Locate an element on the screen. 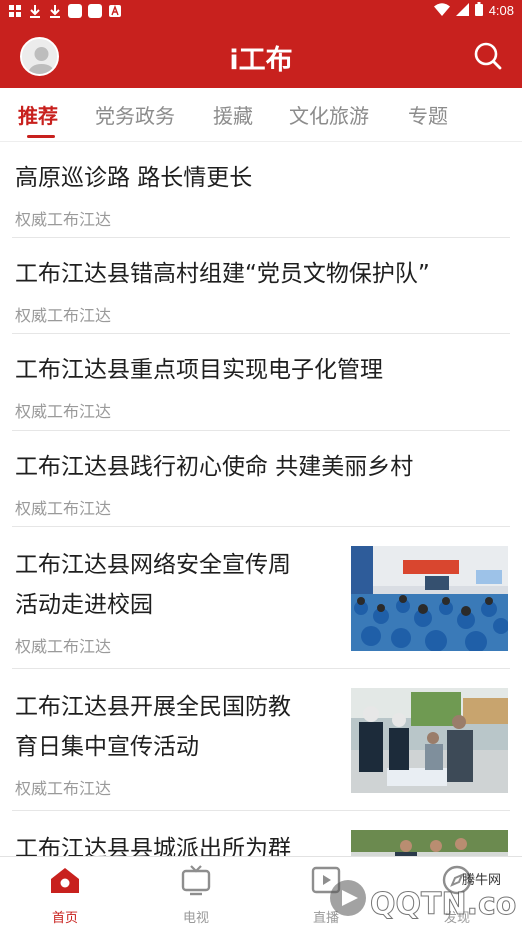 This screenshot has height=928, width=522. news-item: 工布江达县错高村组建“党员文物保护队” 权威工布江达 is located at coordinates (261, 286).